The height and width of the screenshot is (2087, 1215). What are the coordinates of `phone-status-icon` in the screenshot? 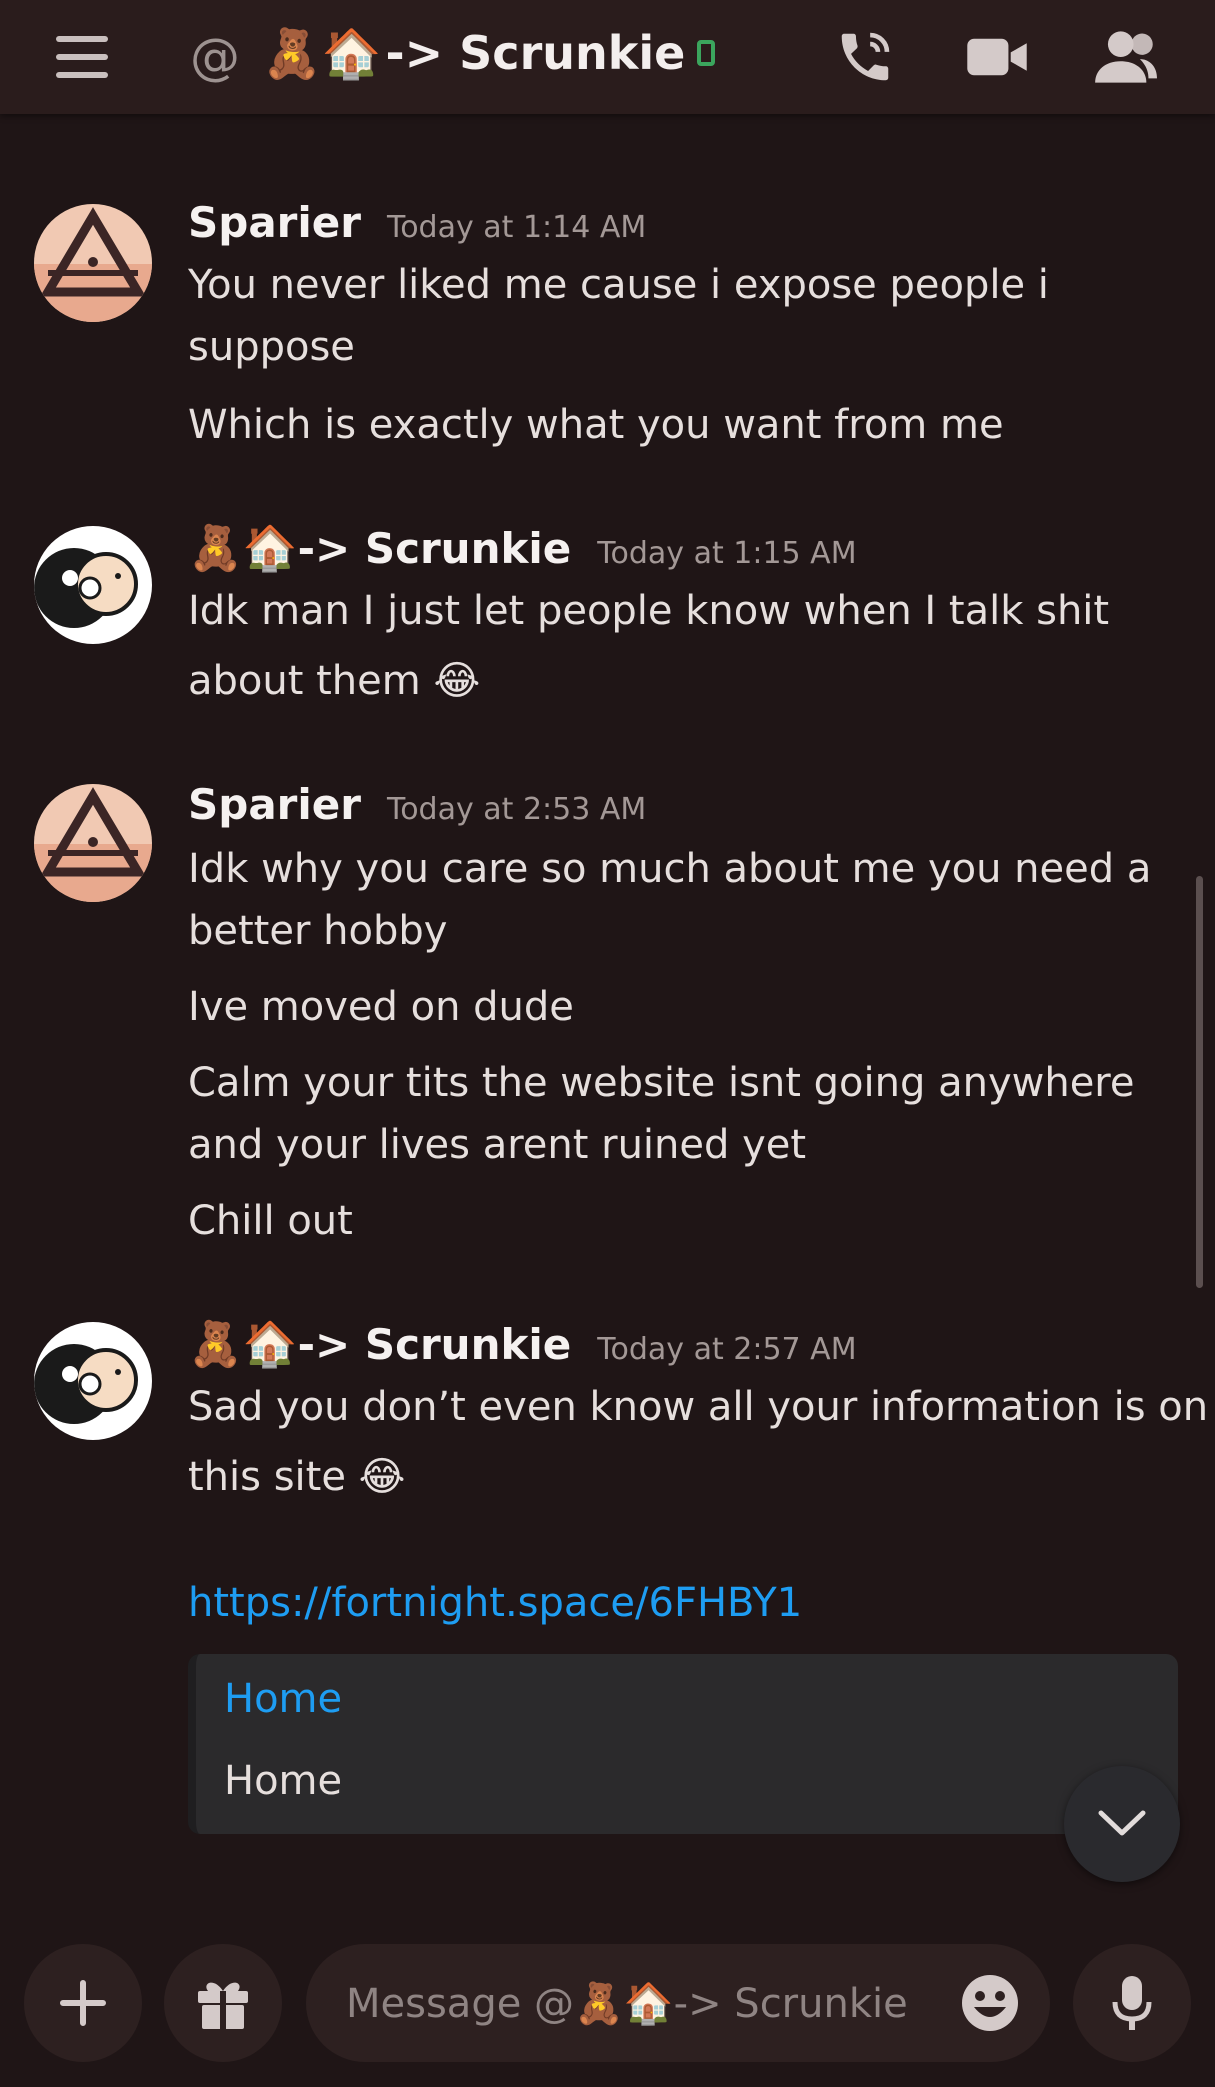 It's located at (706, 53).